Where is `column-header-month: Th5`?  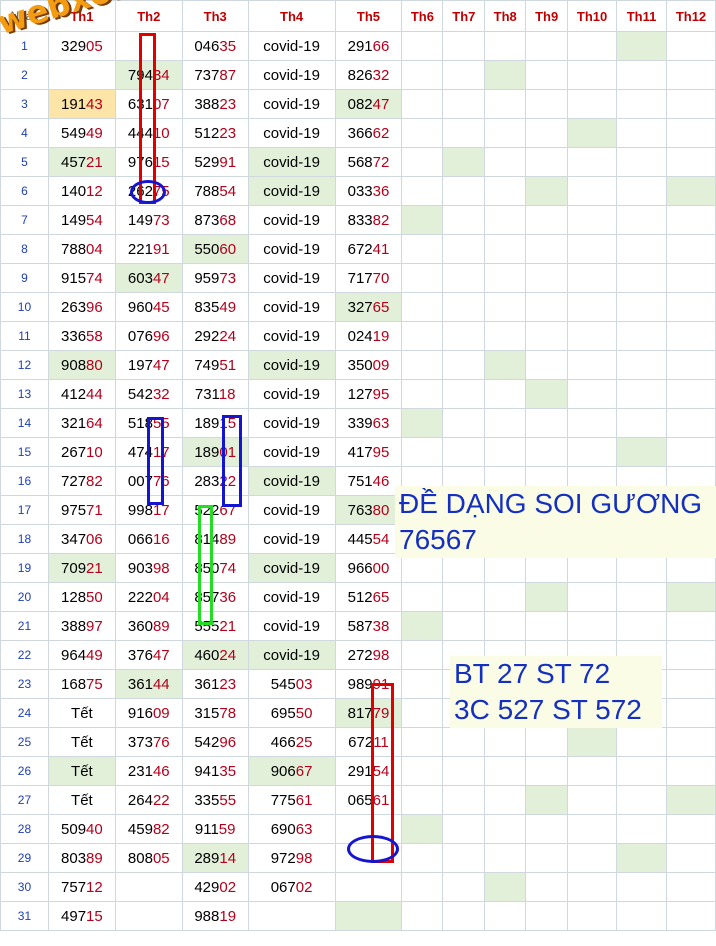 column-header-month: Th5 is located at coordinates (368, 16).